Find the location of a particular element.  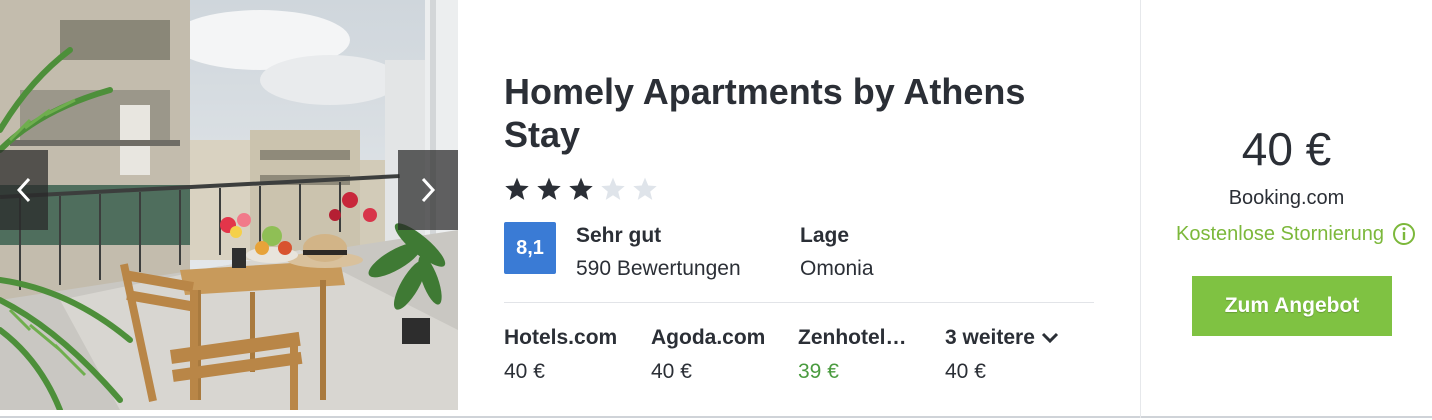

star-rating is located at coordinates (581, 189).